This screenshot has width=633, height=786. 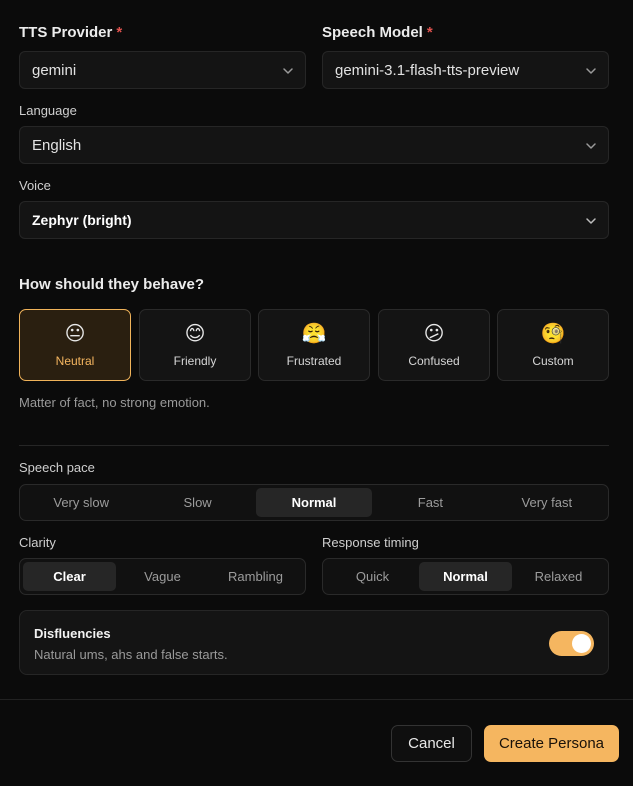 I want to click on mood-option-frustrated: 😤 Frustrated, so click(x=314, y=345).